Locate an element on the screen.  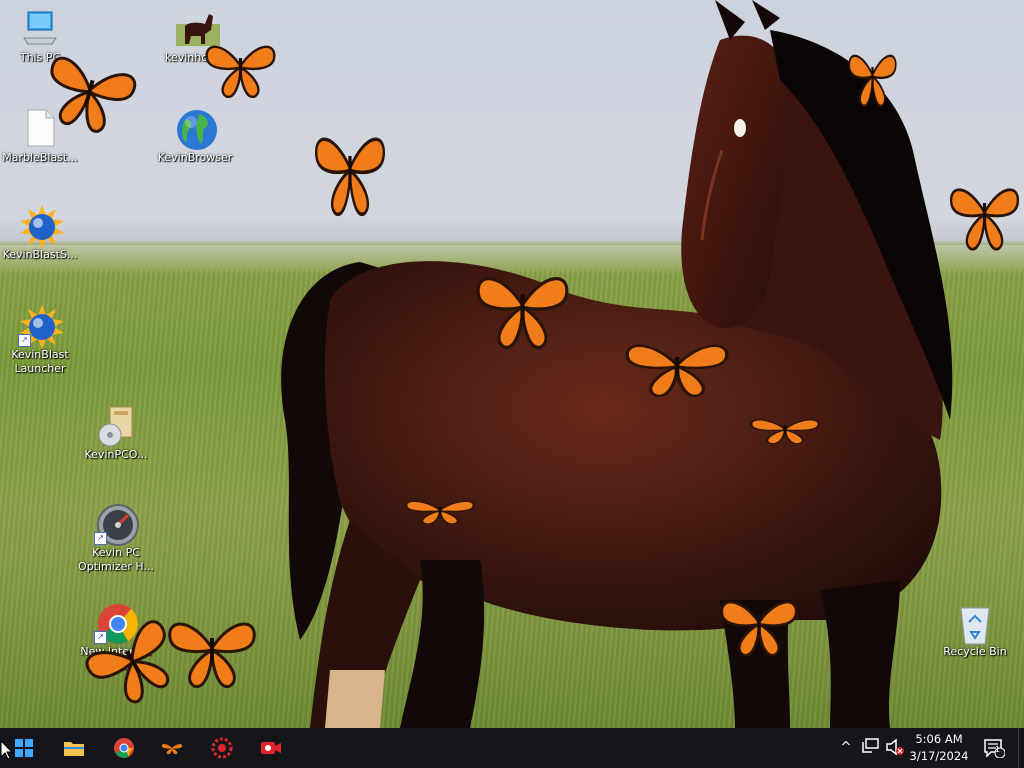
speedometer-icon: ↗ is located at coordinates (116, 524).